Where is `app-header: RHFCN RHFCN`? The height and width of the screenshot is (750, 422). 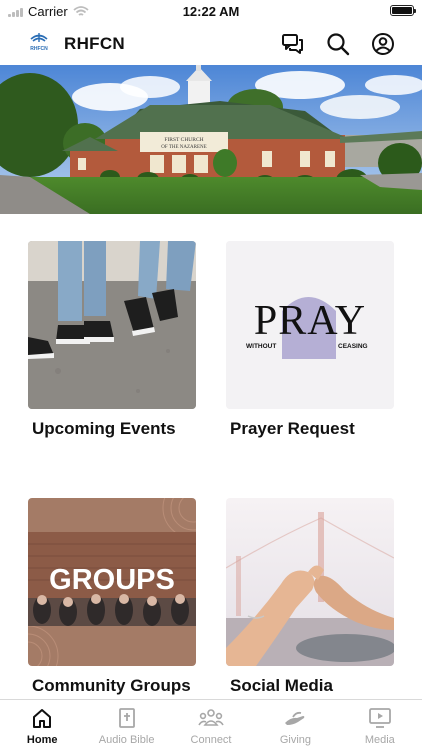
app-header: RHFCN RHFCN is located at coordinates (211, 44).